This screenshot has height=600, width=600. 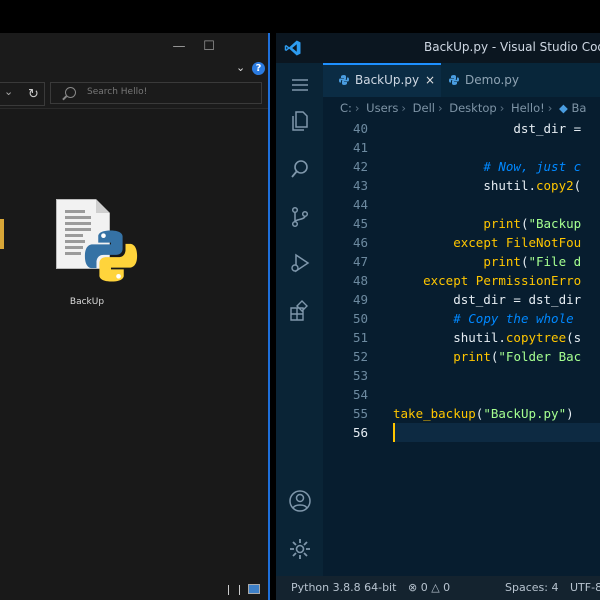 What do you see at coordinates (209, 46) in the screenshot?
I see `maximize-button: ☐` at bounding box center [209, 46].